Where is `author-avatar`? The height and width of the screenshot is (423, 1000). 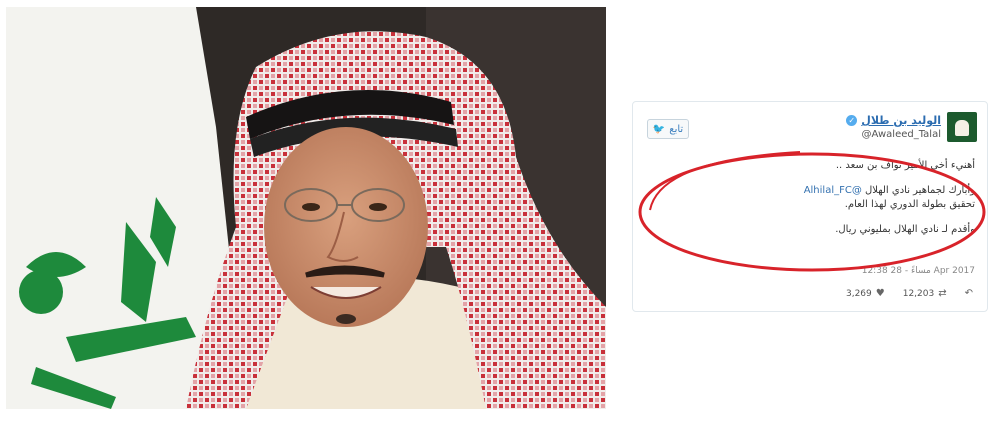
author-avatar is located at coordinates (962, 127).